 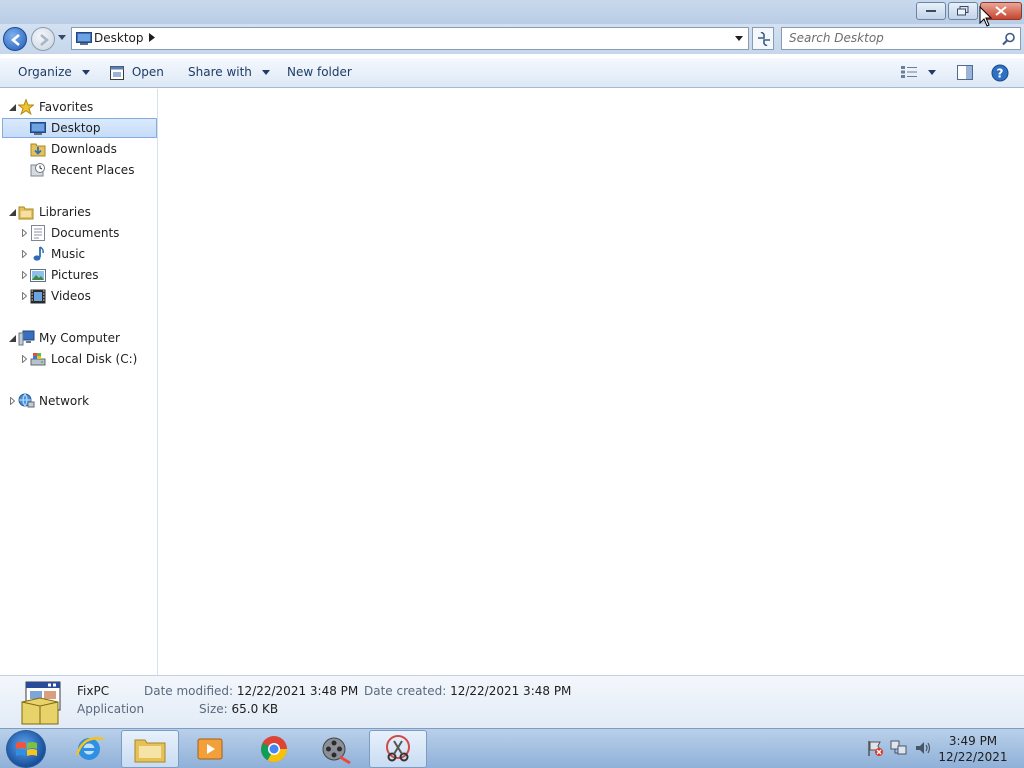 I want to click on date-modified-value: 12/22/2021 3:48 PM, so click(x=297, y=691).